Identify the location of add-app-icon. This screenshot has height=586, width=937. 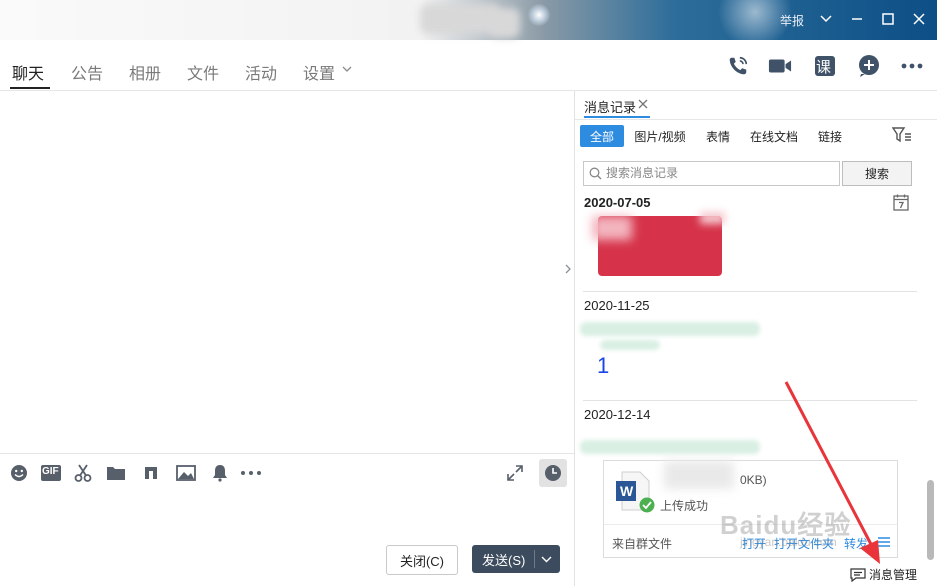
(869, 66).